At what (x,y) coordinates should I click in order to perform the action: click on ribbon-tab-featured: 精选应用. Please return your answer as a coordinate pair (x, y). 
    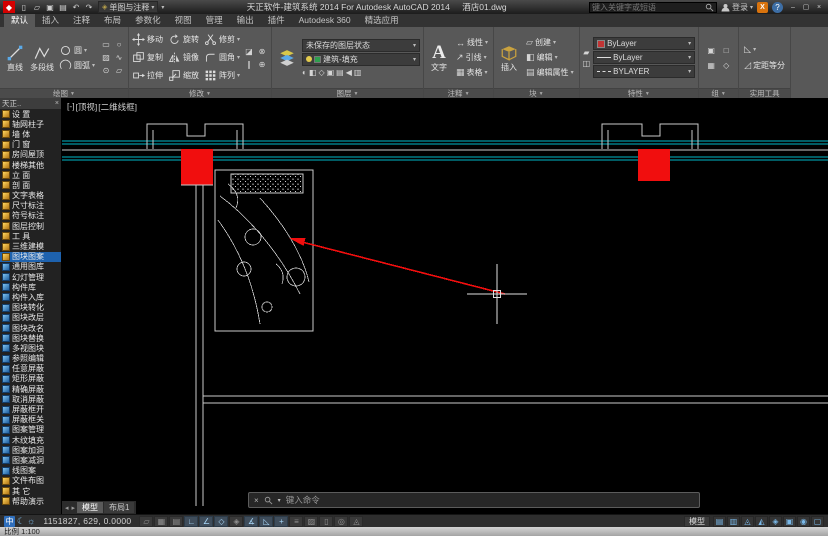
    Looking at the image, I should click on (382, 20).